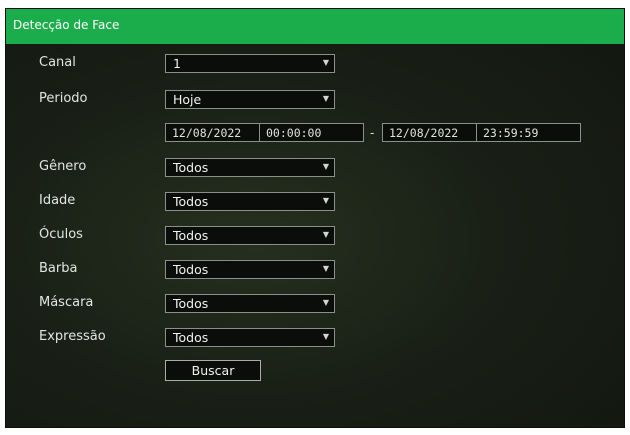  I want to click on genero-label: Gênero, so click(63, 166).